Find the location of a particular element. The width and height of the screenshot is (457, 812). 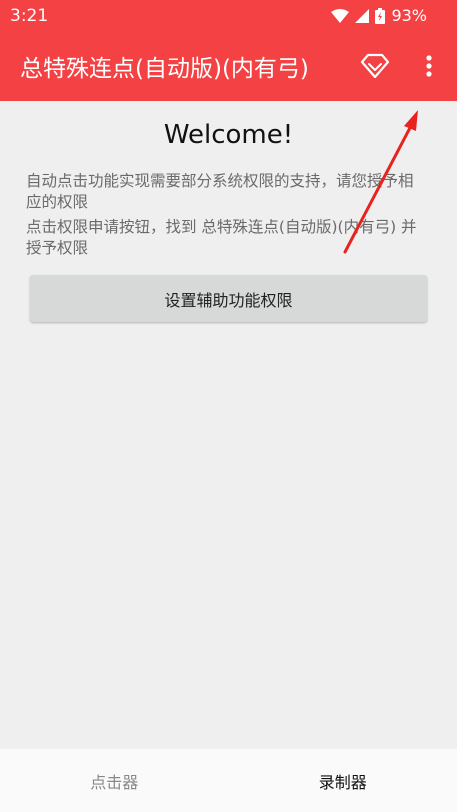

accessibility-permission-button: 设置辅助功能权限 is located at coordinates (228, 298).